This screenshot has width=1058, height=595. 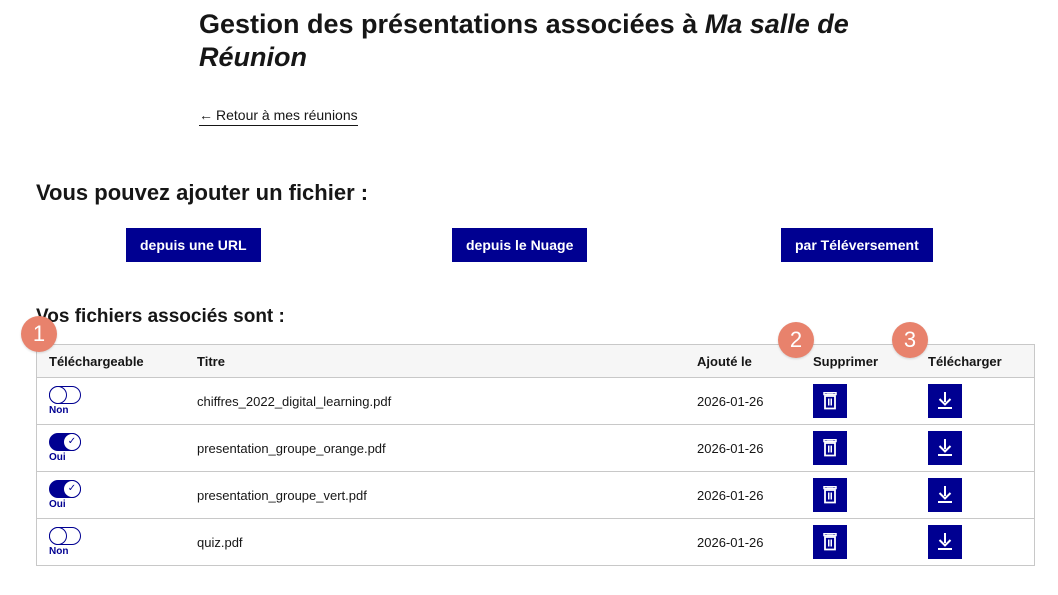 I want to click on annotation-badge-1: 1, so click(x=39, y=334).